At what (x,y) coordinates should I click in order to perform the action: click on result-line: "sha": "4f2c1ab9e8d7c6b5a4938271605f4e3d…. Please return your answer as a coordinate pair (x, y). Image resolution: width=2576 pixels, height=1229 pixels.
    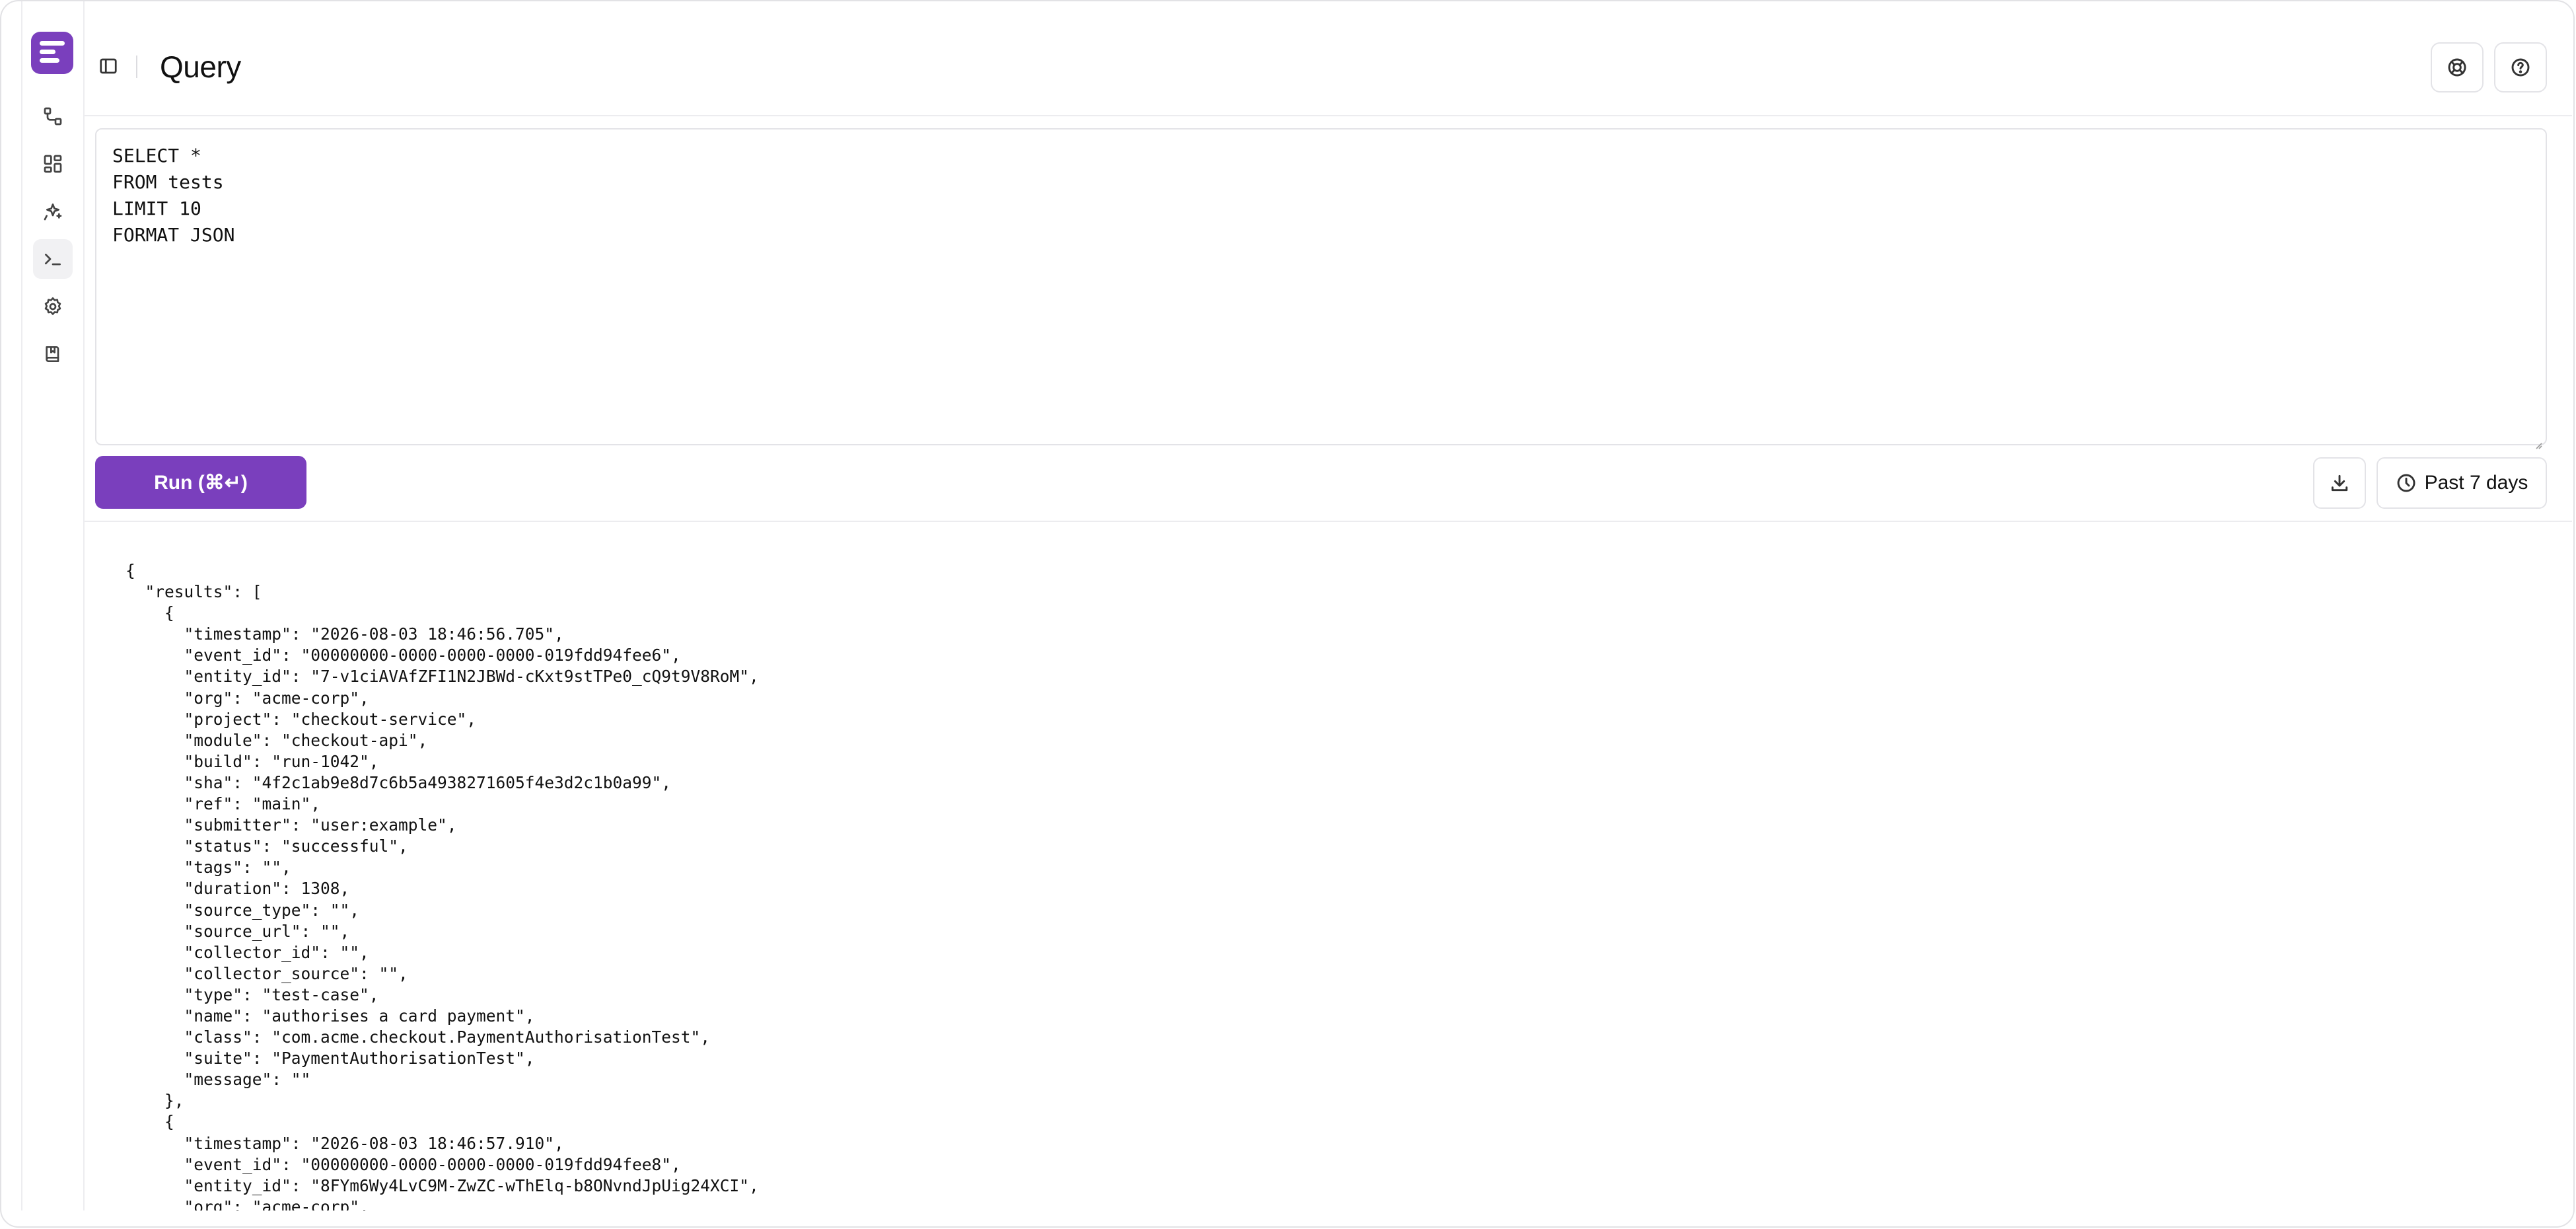
    Looking at the image, I should click on (399, 782).